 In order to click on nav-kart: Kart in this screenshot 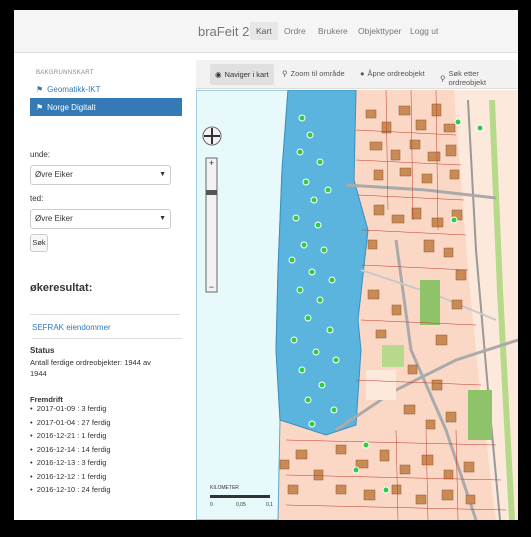, I will do `click(264, 31)`.